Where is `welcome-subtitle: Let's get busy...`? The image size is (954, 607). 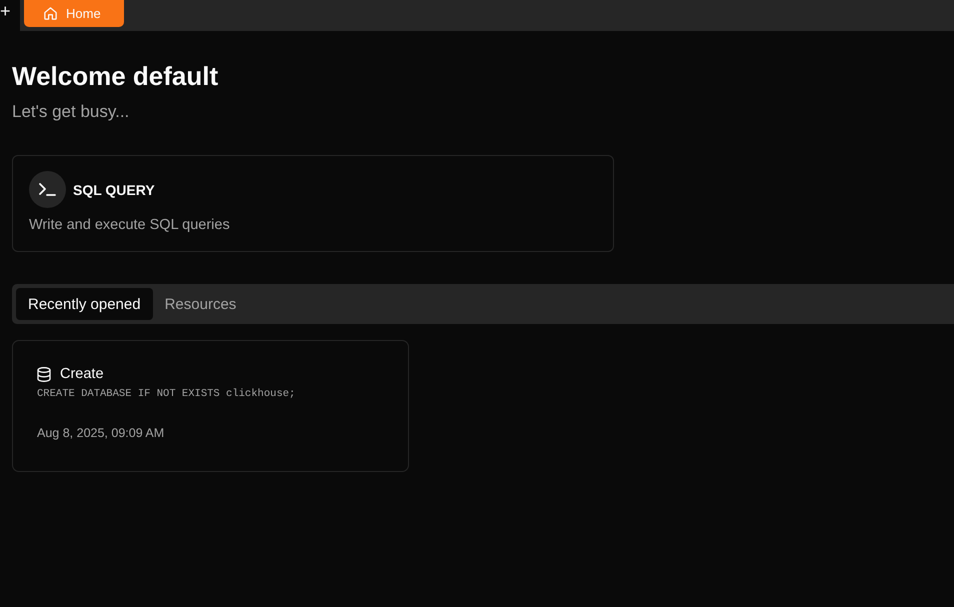 welcome-subtitle: Let's get busy... is located at coordinates (71, 112).